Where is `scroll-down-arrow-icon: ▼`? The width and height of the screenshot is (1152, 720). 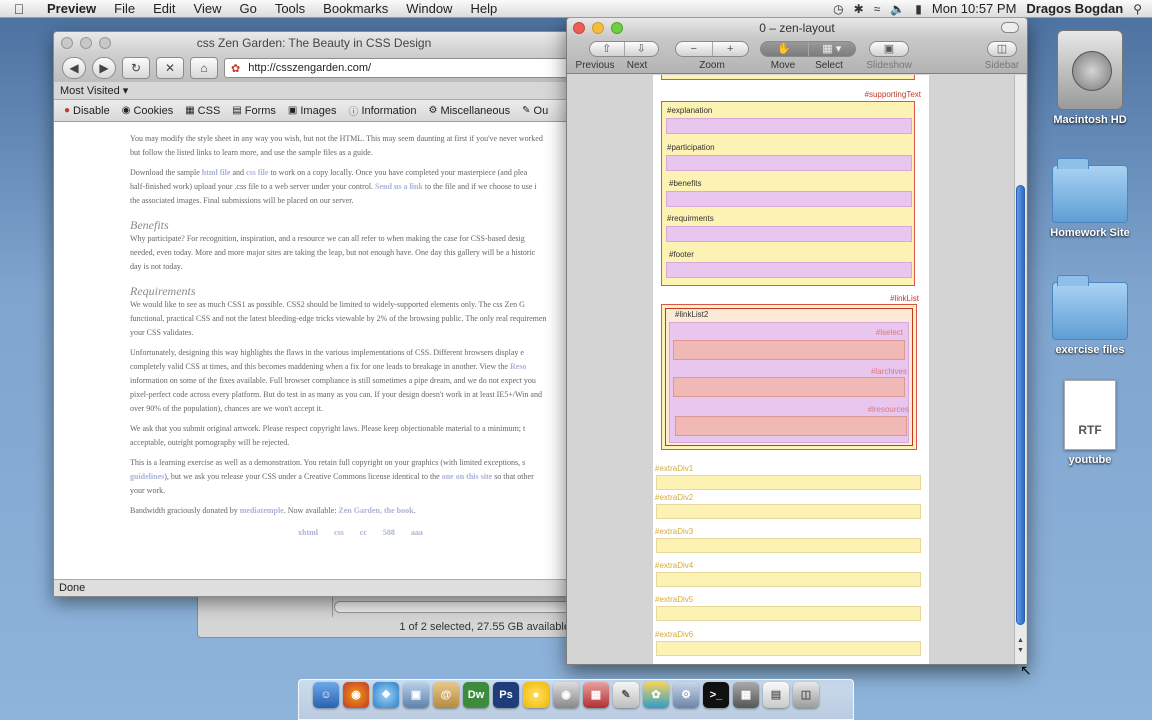 scroll-down-arrow-icon: ▼ is located at coordinates (1020, 650).